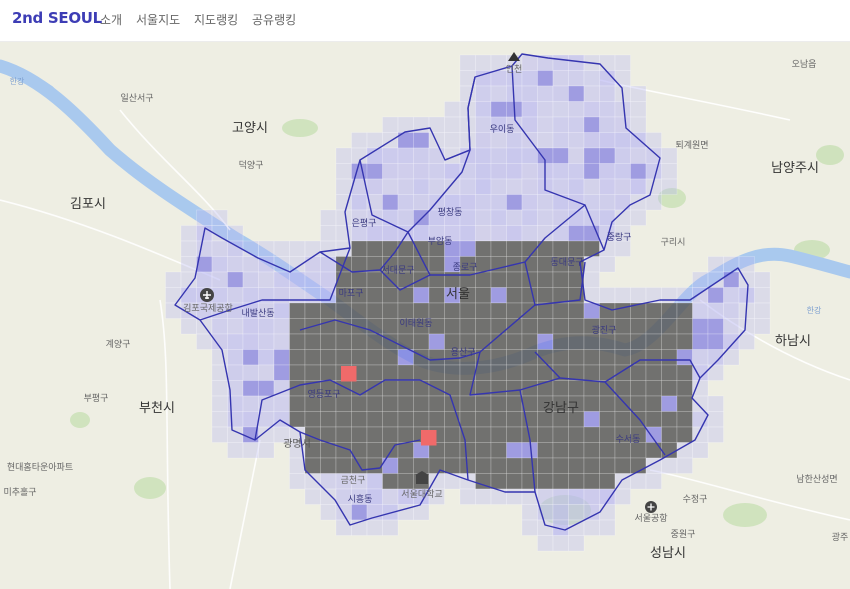 This screenshot has width=850, height=589. Describe the element at coordinates (353, 480) in the screenshot. I see `label-geumcheon: 금천구` at that location.